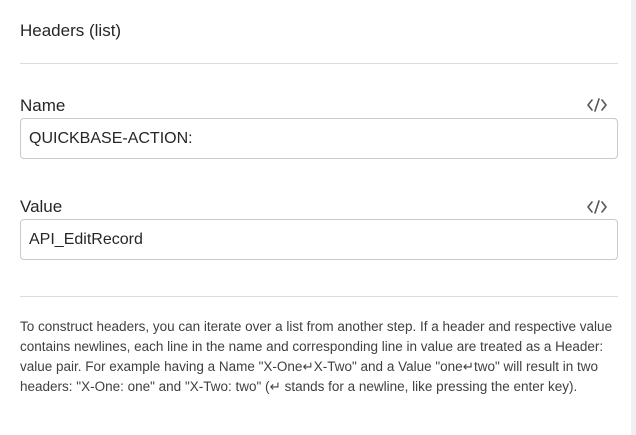 Image resolution: width=636 pixels, height=435 pixels. Describe the element at coordinates (319, 239) in the screenshot. I see `value-input` at that location.